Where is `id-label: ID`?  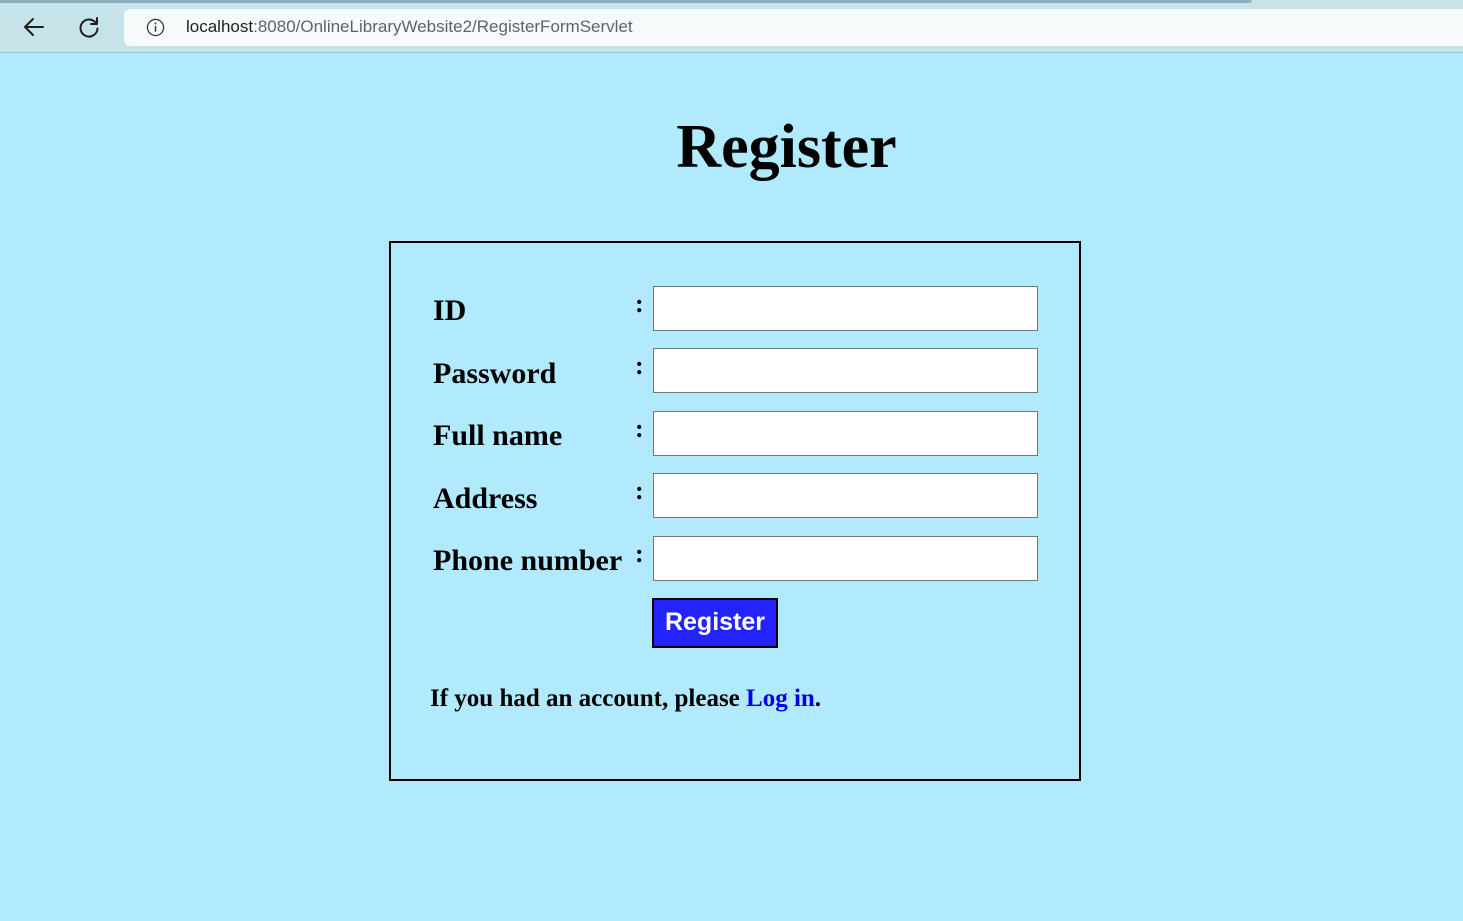 id-label: ID is located at coordinates (450, 310).